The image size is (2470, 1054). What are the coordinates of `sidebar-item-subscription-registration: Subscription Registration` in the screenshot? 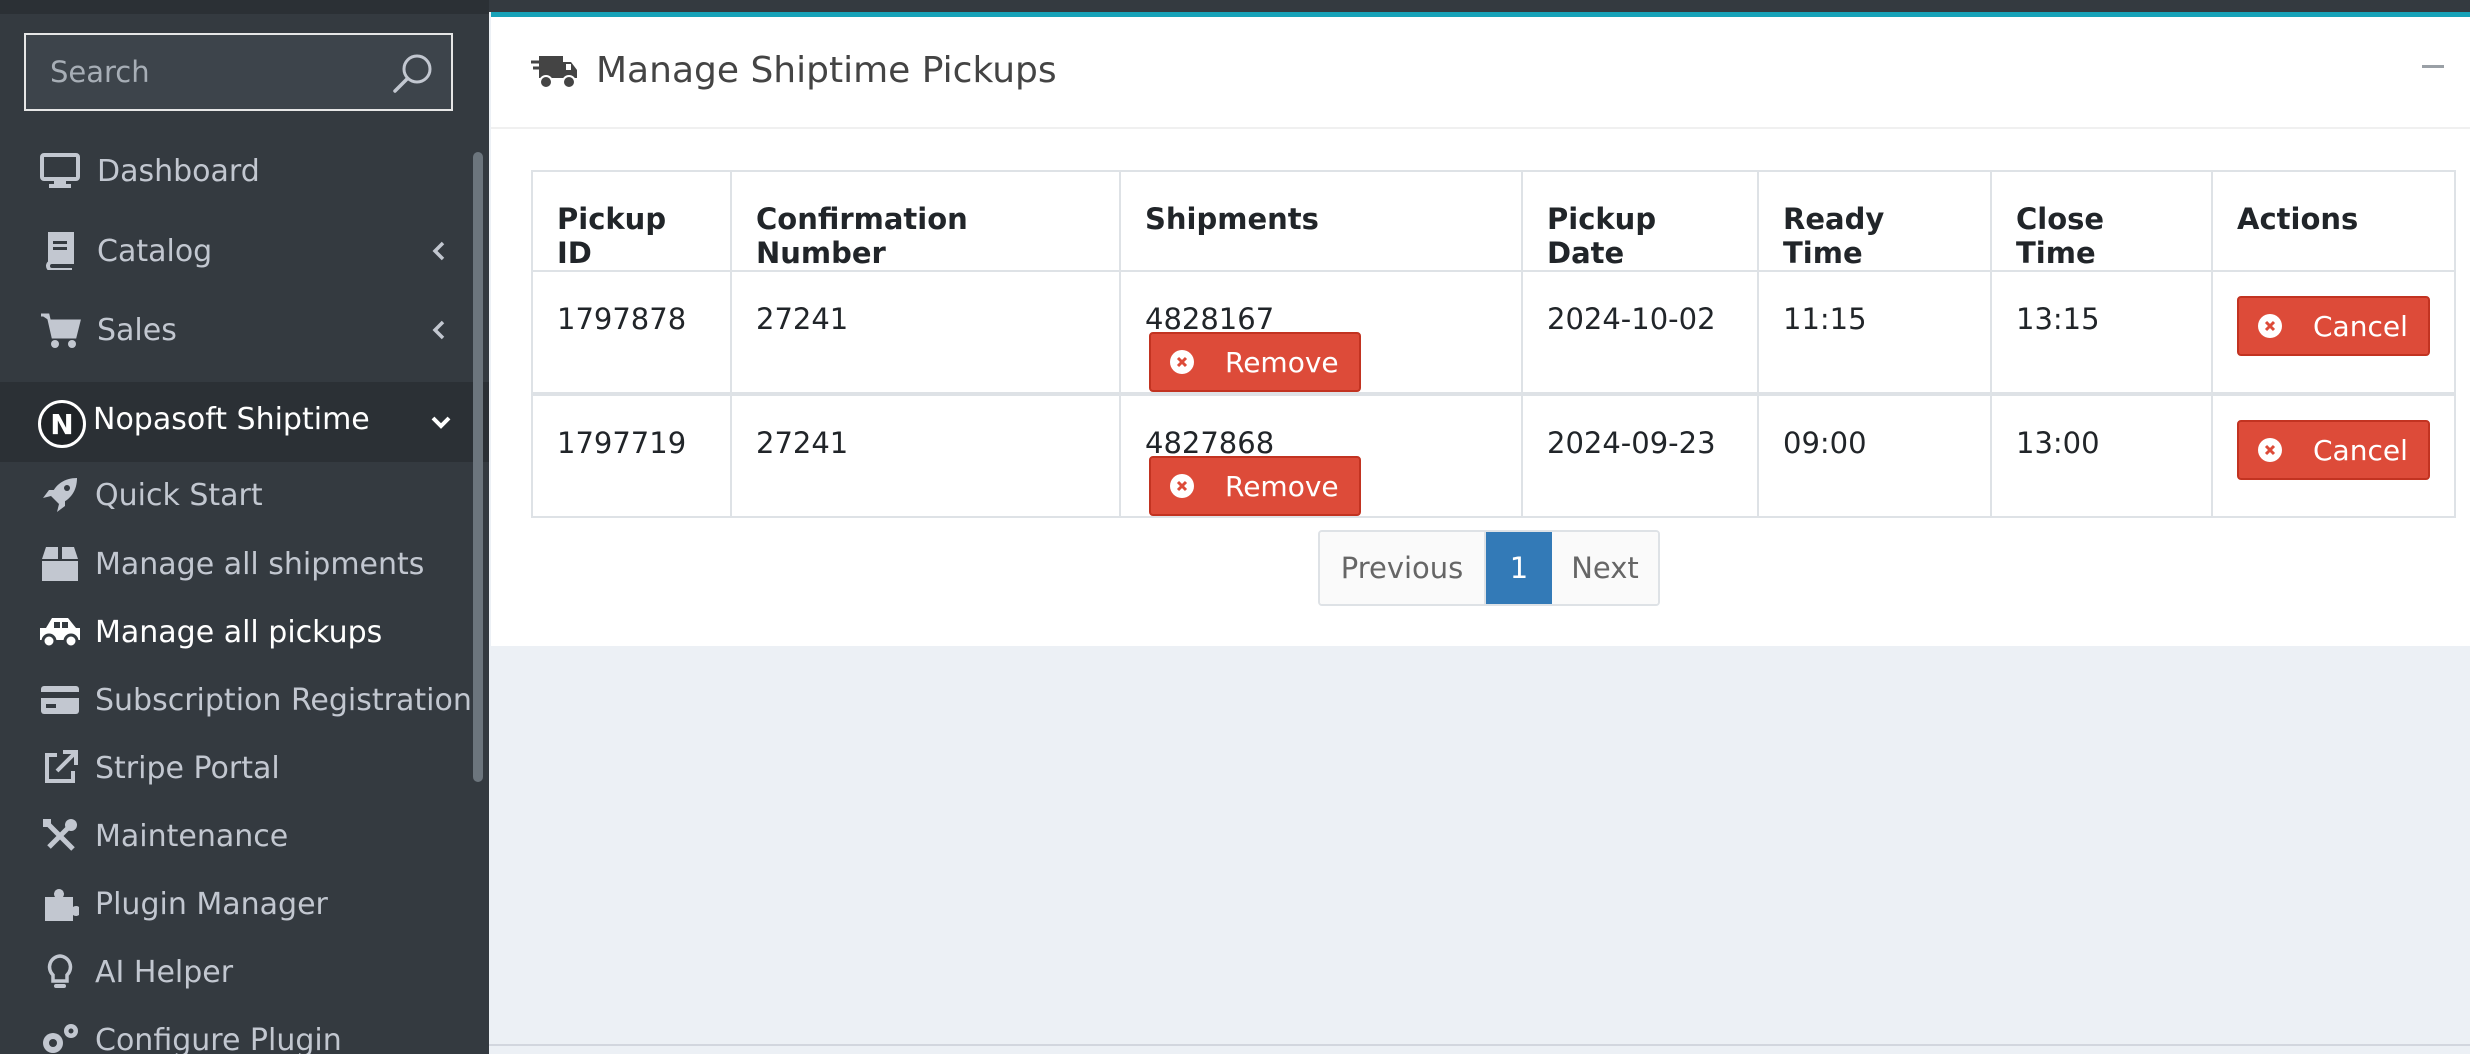 It's located at (244, 700).